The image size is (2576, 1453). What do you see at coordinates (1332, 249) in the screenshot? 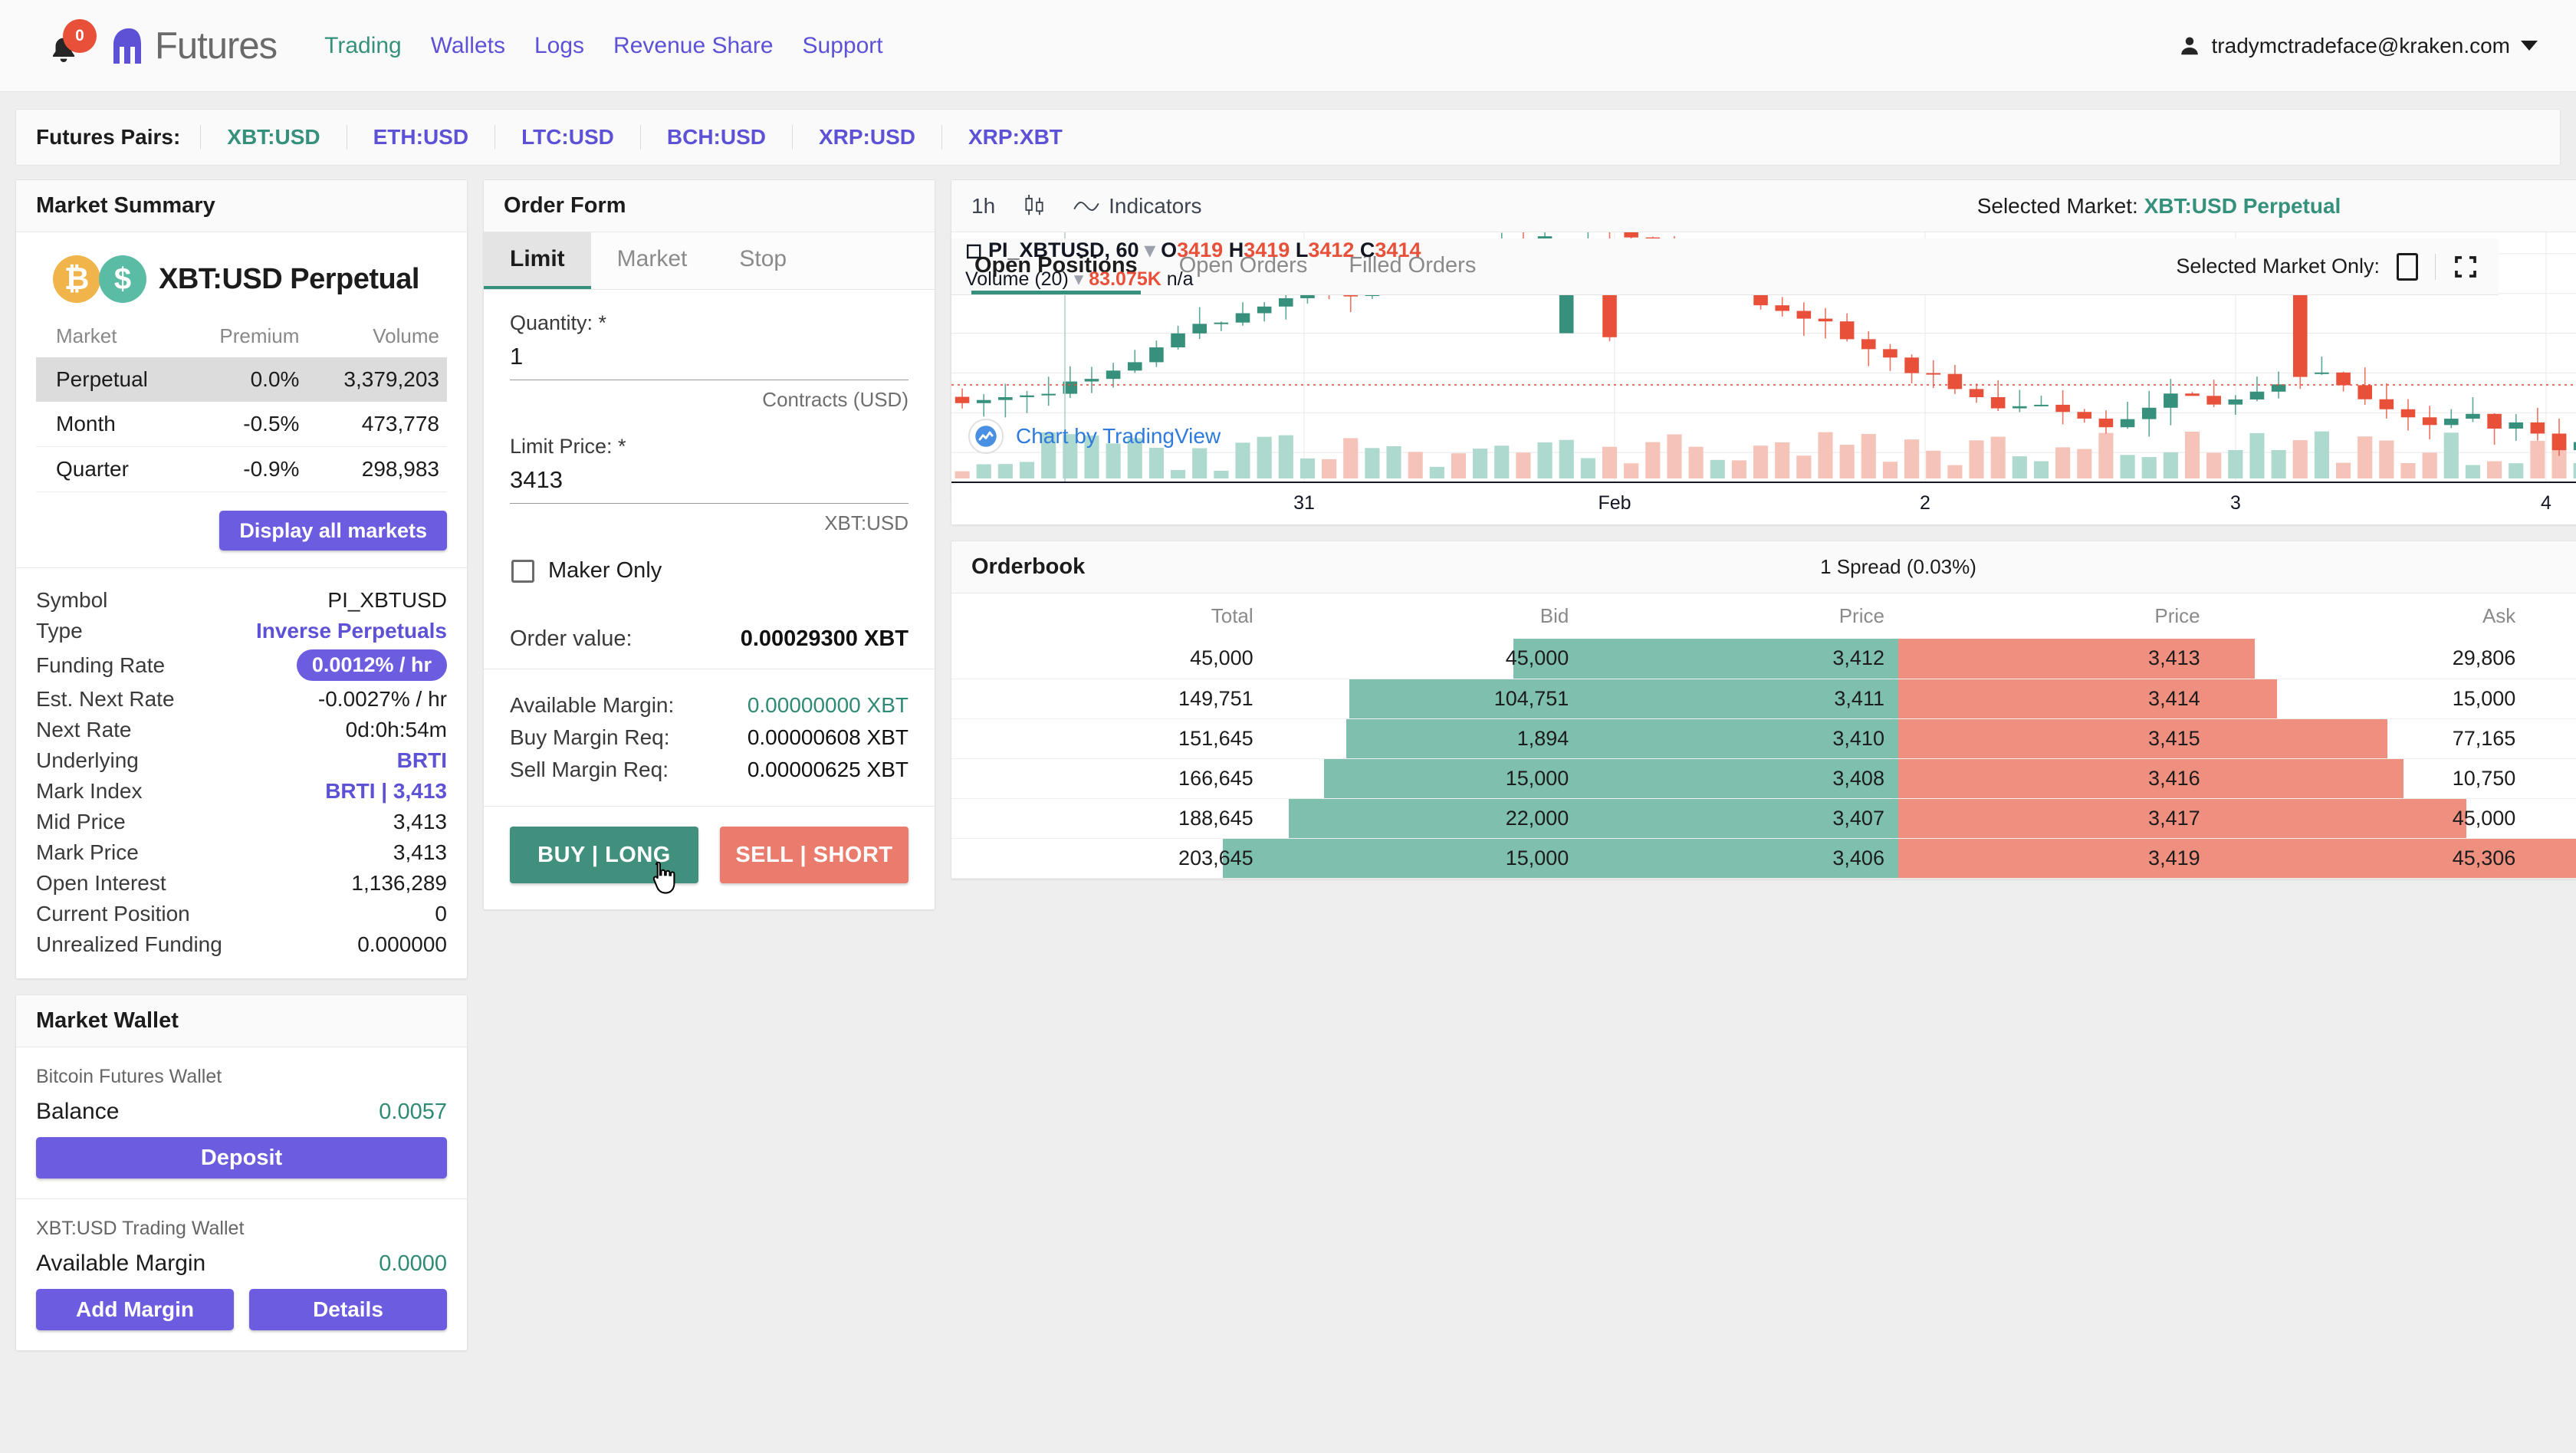
I see `legend-low-value: 3412` at bounding box center [1332, 249].